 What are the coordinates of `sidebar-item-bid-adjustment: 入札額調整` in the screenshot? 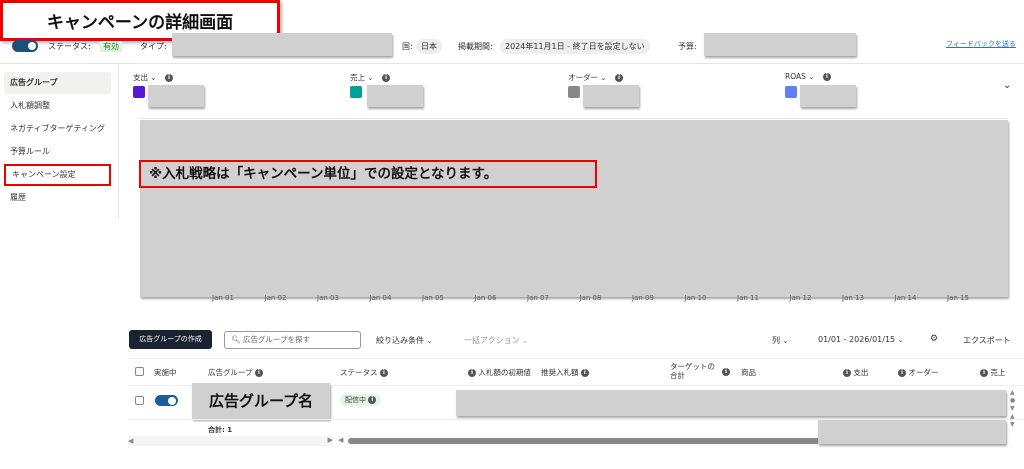 It's located at (57, 106).